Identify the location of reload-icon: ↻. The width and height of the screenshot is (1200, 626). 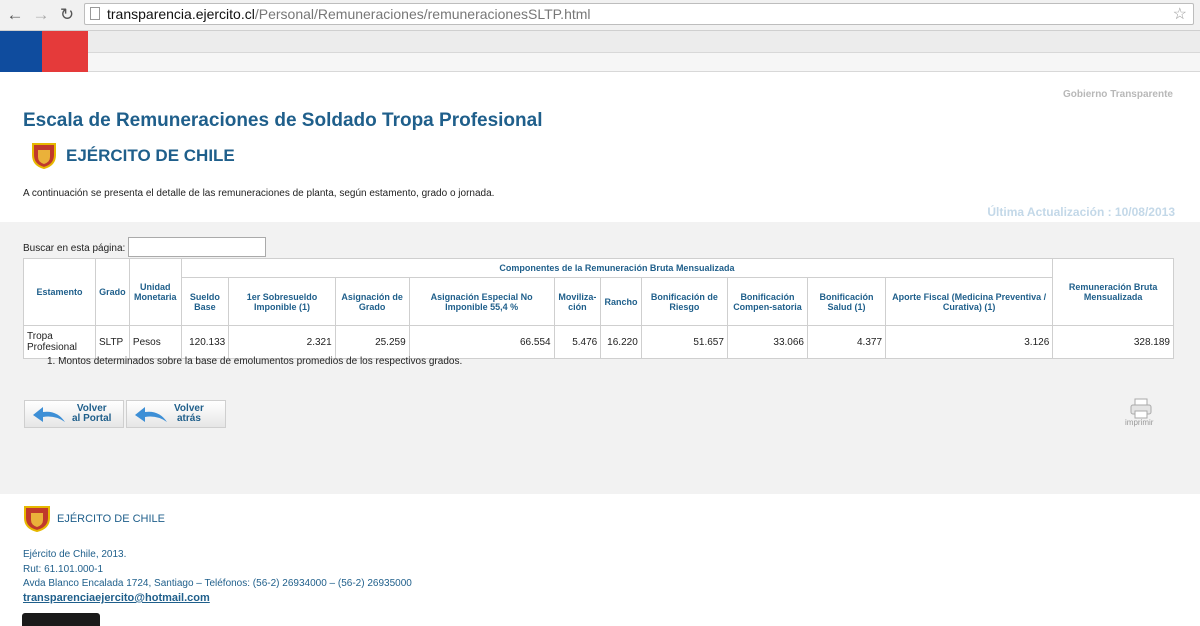
(67, 15).